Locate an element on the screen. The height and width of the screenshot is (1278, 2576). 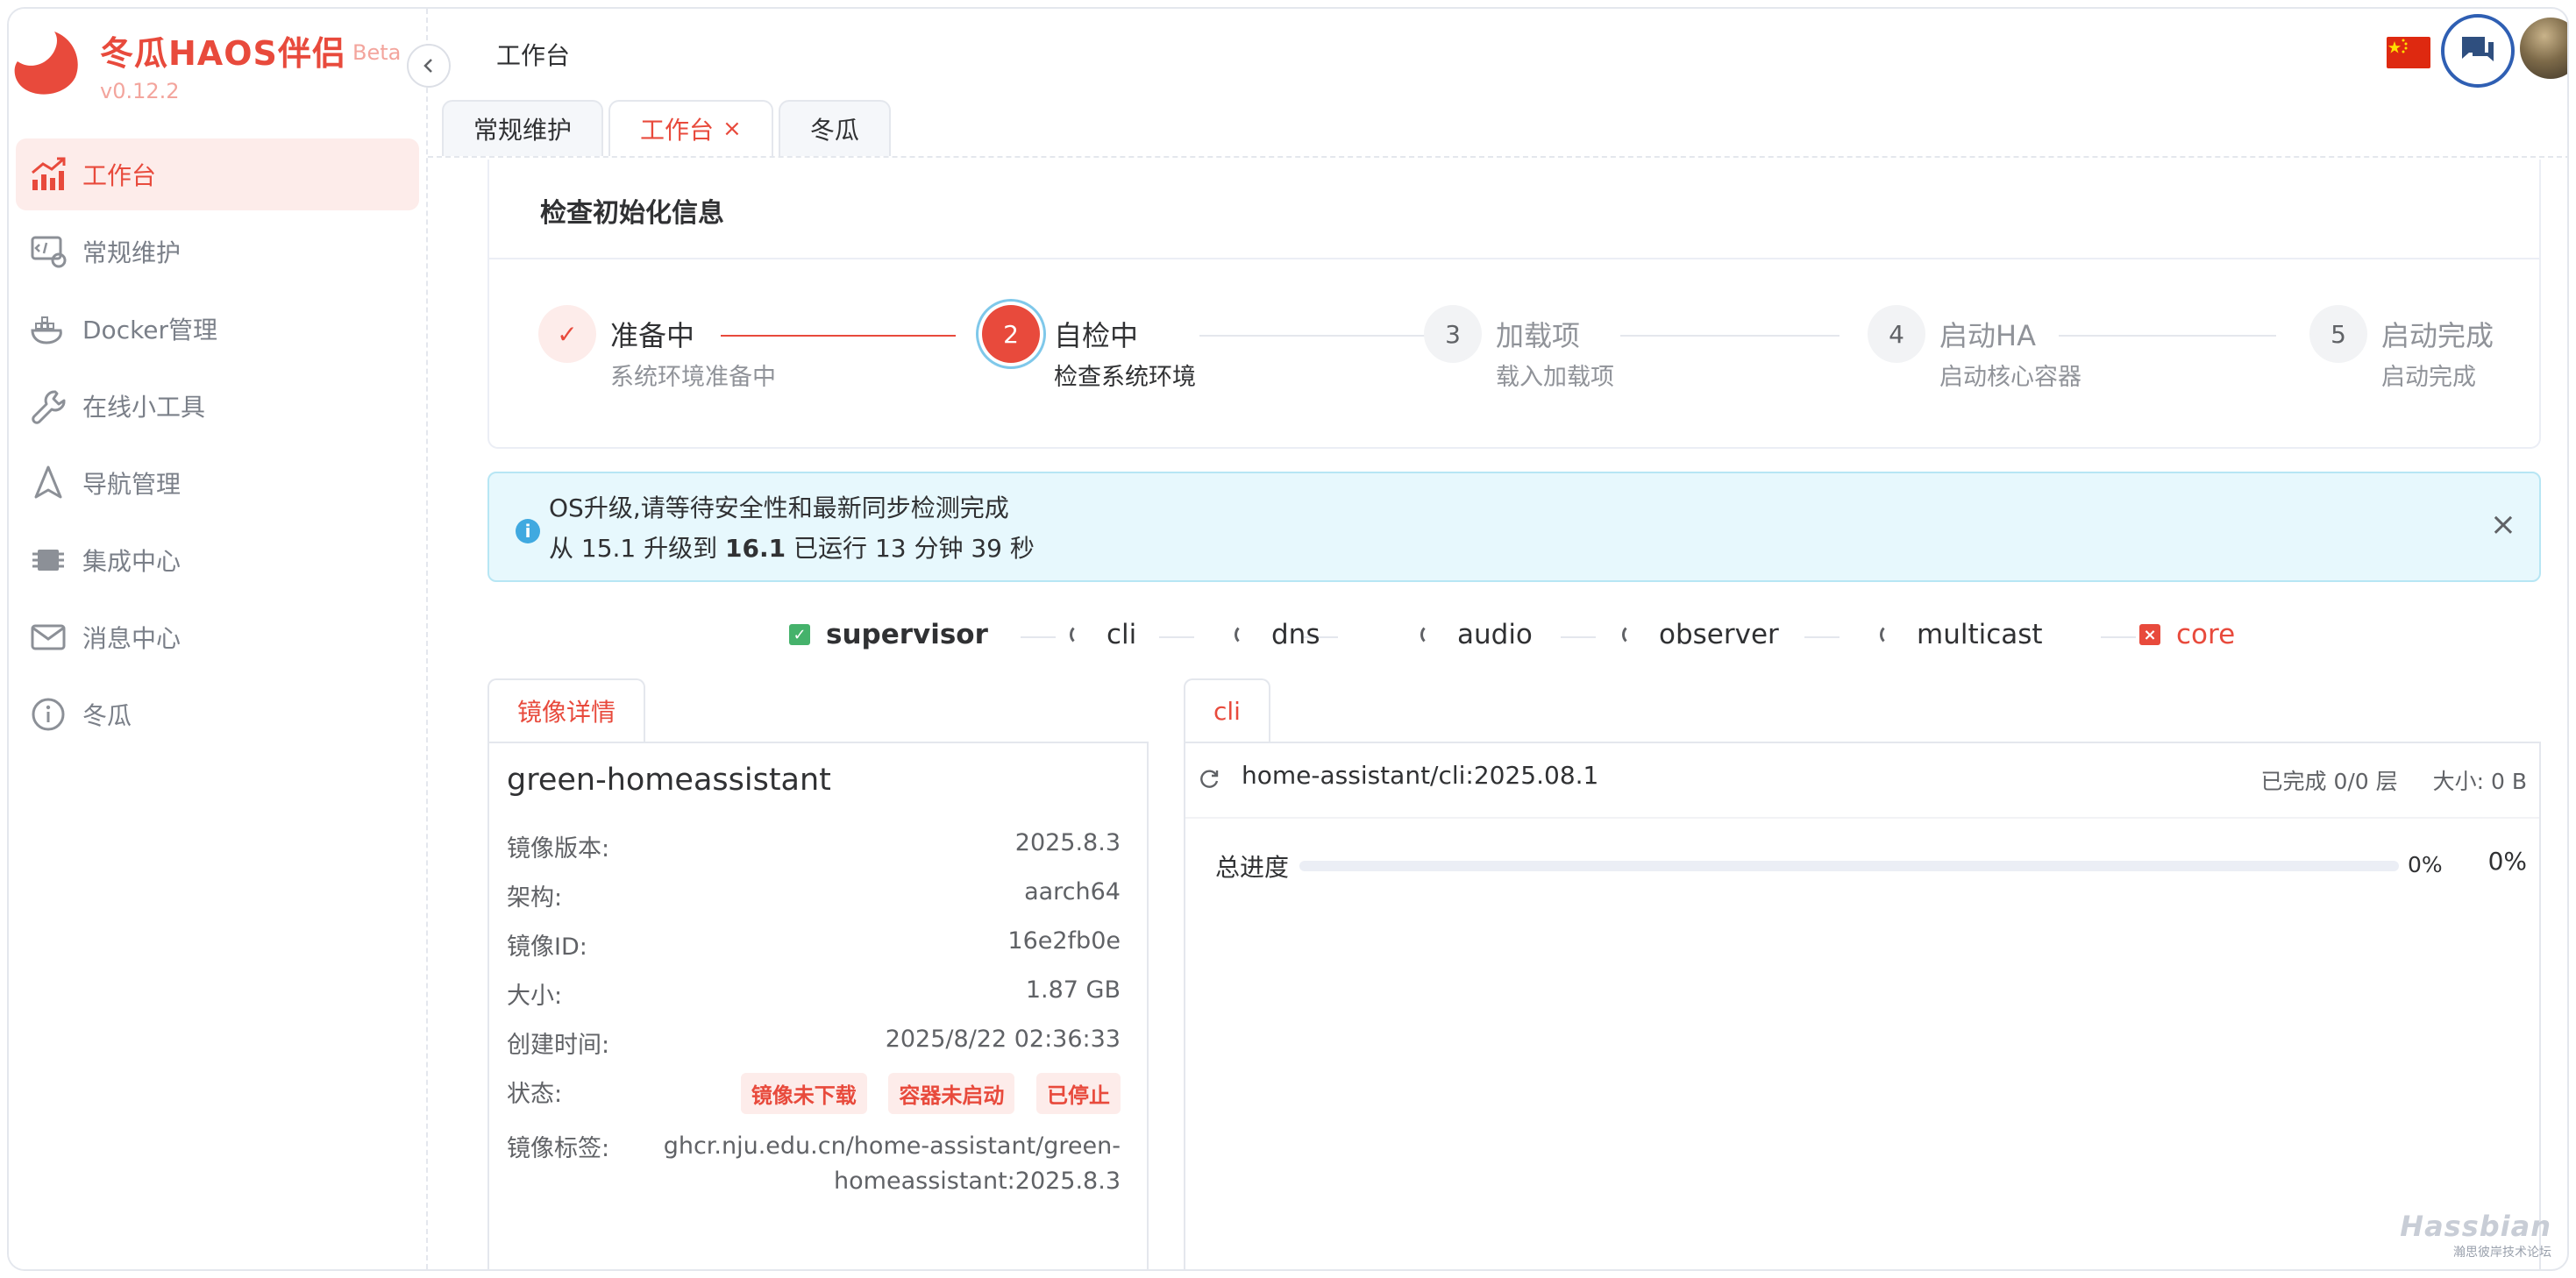
sidebar-item-messages: 消息中心 is located at coordinates (217, 637).